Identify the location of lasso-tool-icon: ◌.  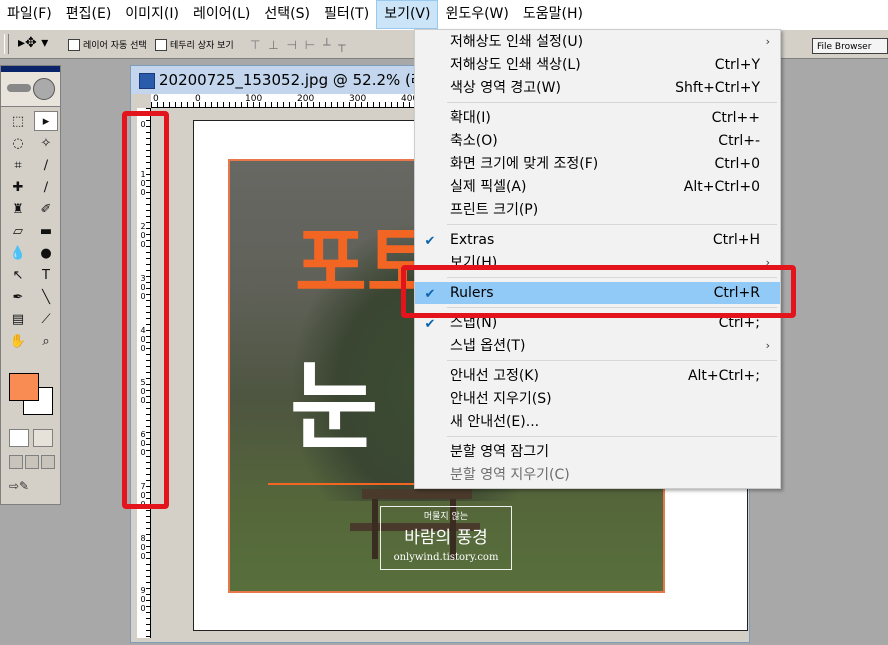
(18, 143).